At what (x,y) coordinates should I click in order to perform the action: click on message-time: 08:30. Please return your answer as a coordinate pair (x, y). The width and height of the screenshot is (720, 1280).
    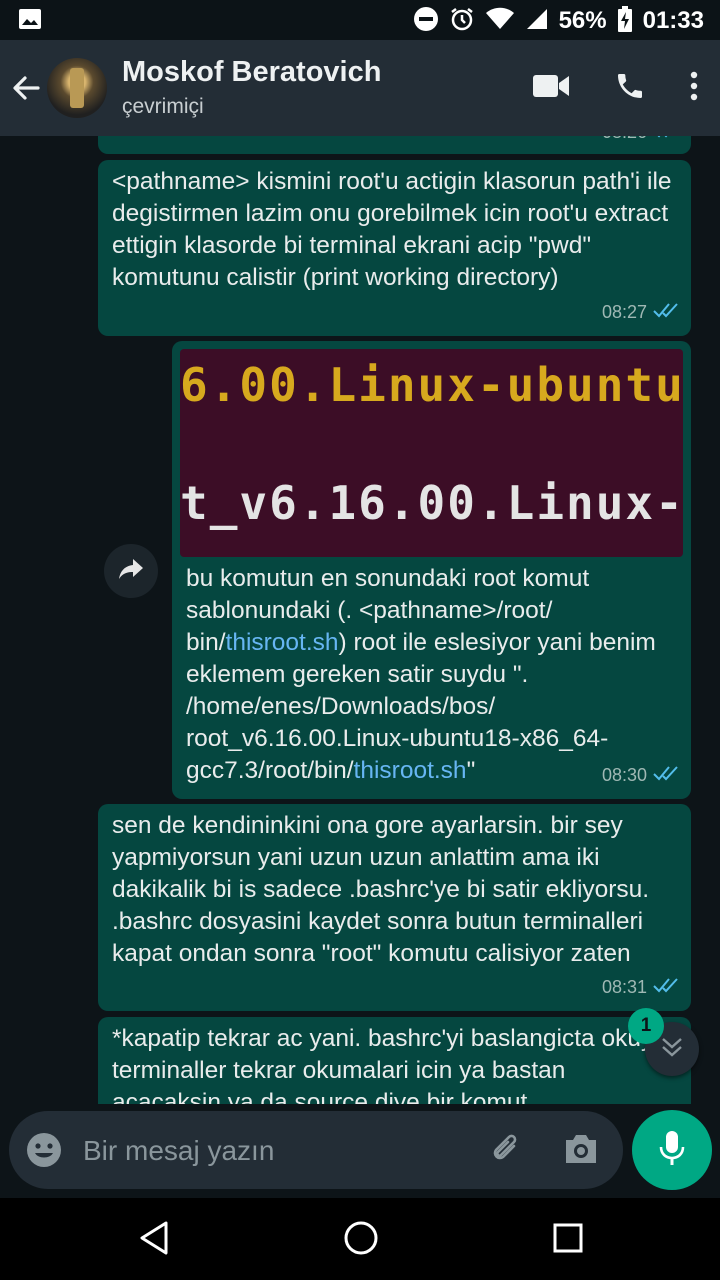
    Looking at the image, I should click on (624, 775).